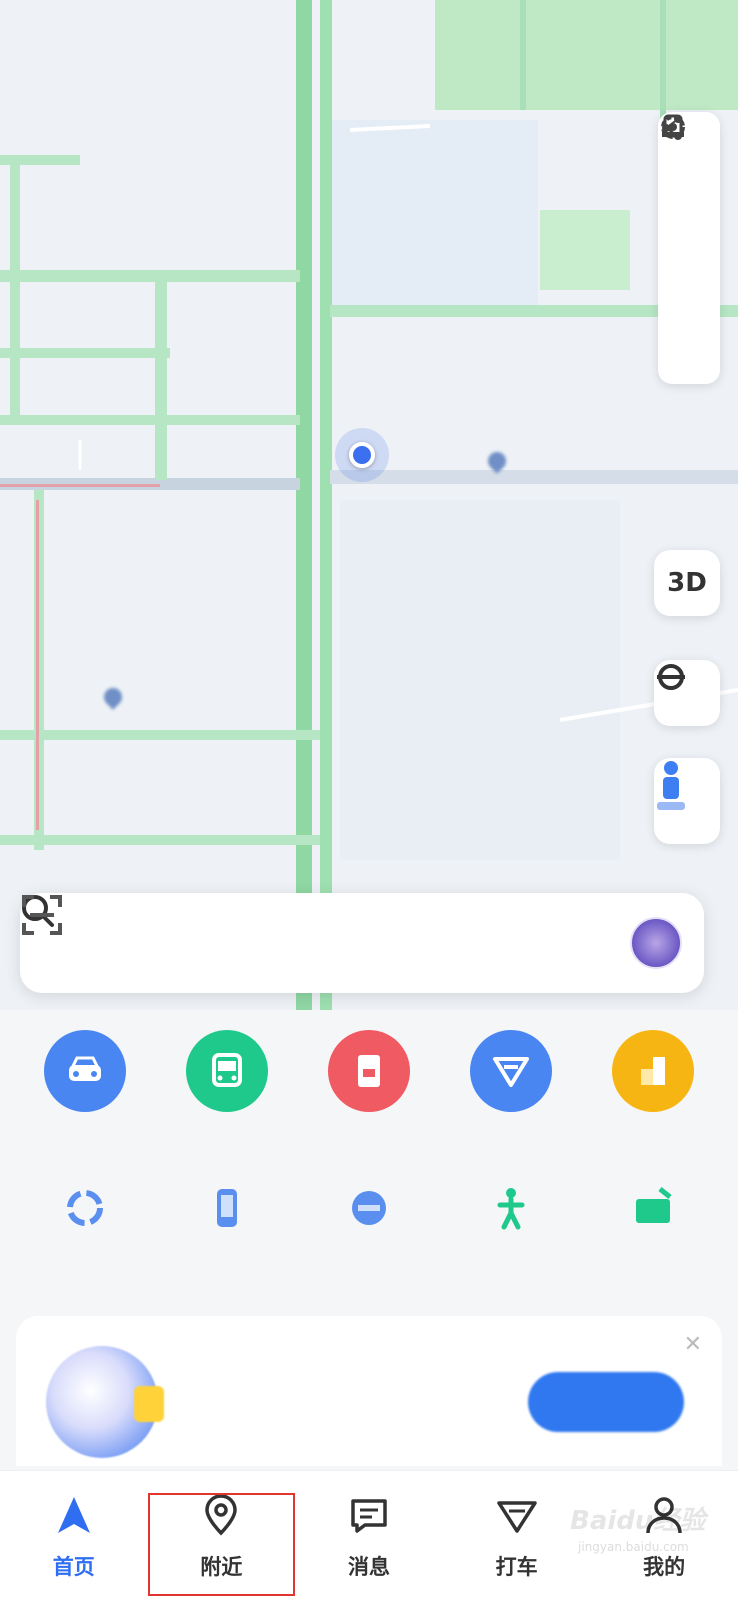 Image resolution: width=738 pixels, height=1600 pixels. Describe the element at coordinates (672, 127) in the screenshot. I see `share-icon` at that location.